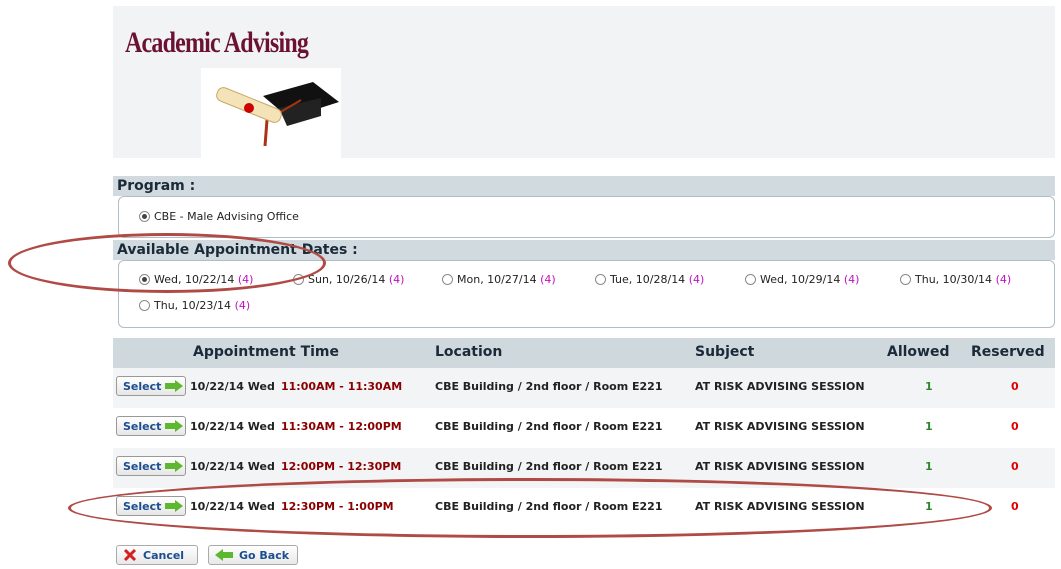  What do you see at coordinates (584, 186) in the screenshot?
I see `program-heading: Program :` at bounding box center [584, 186].